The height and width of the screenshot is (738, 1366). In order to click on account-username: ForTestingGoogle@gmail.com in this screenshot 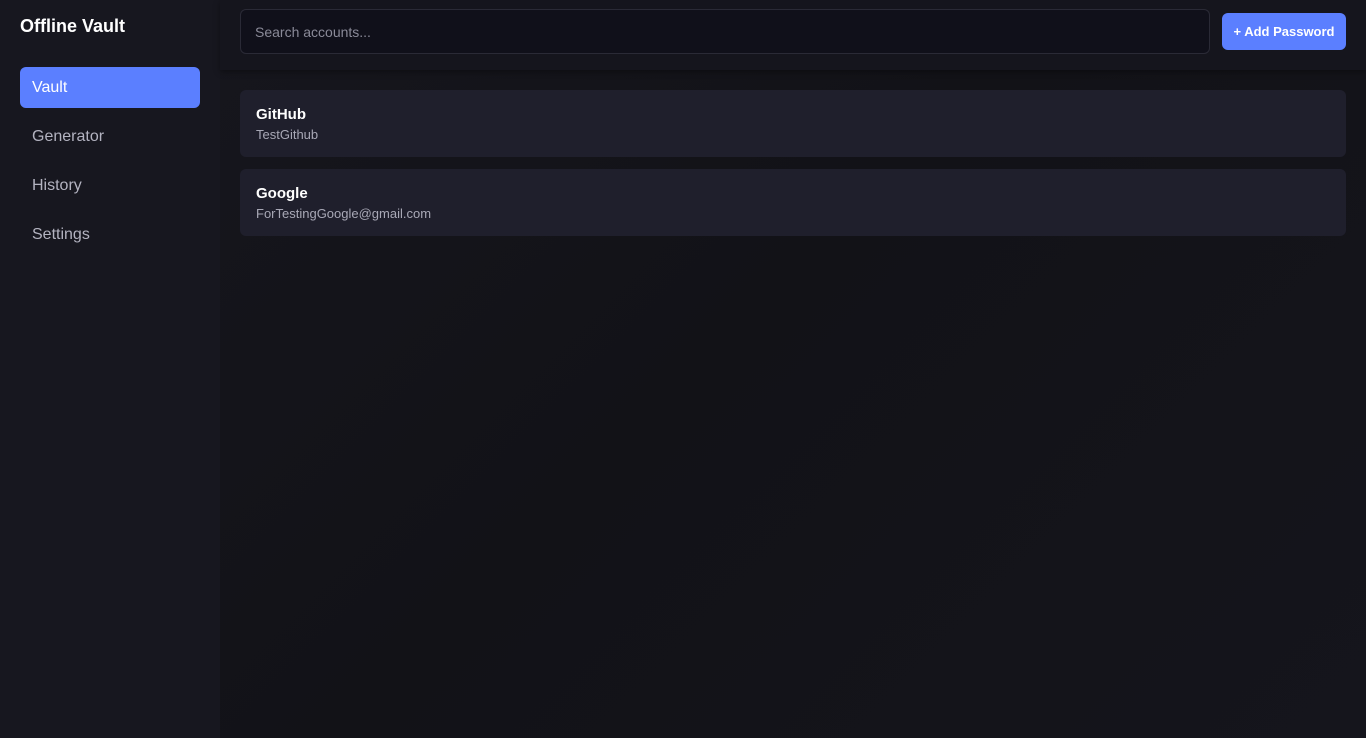, I will do `click(344, 213)`.